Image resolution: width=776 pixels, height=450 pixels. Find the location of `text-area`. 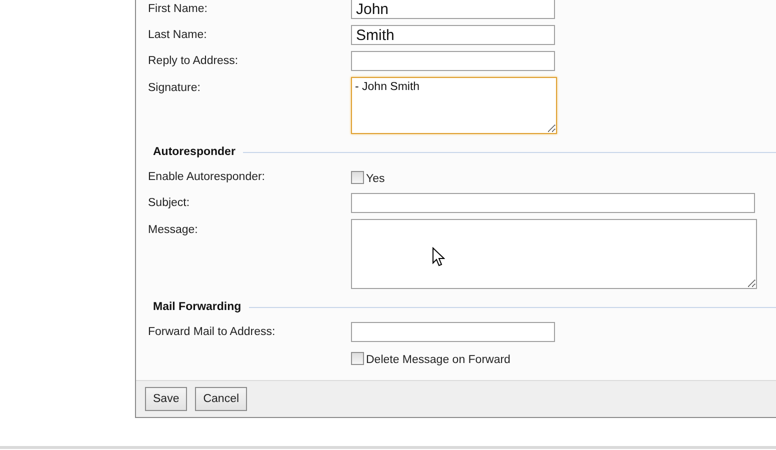

text-area is located at coordinates (554, 254).